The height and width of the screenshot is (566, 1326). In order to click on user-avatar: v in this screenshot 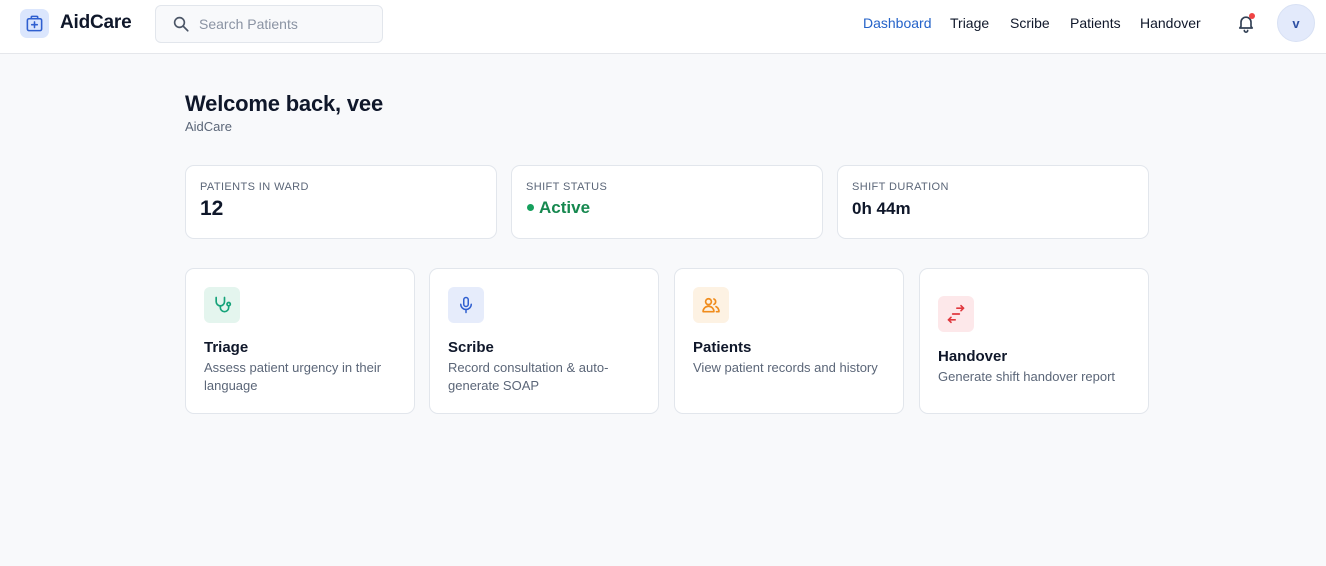, I will do `click(1296, 23)`.